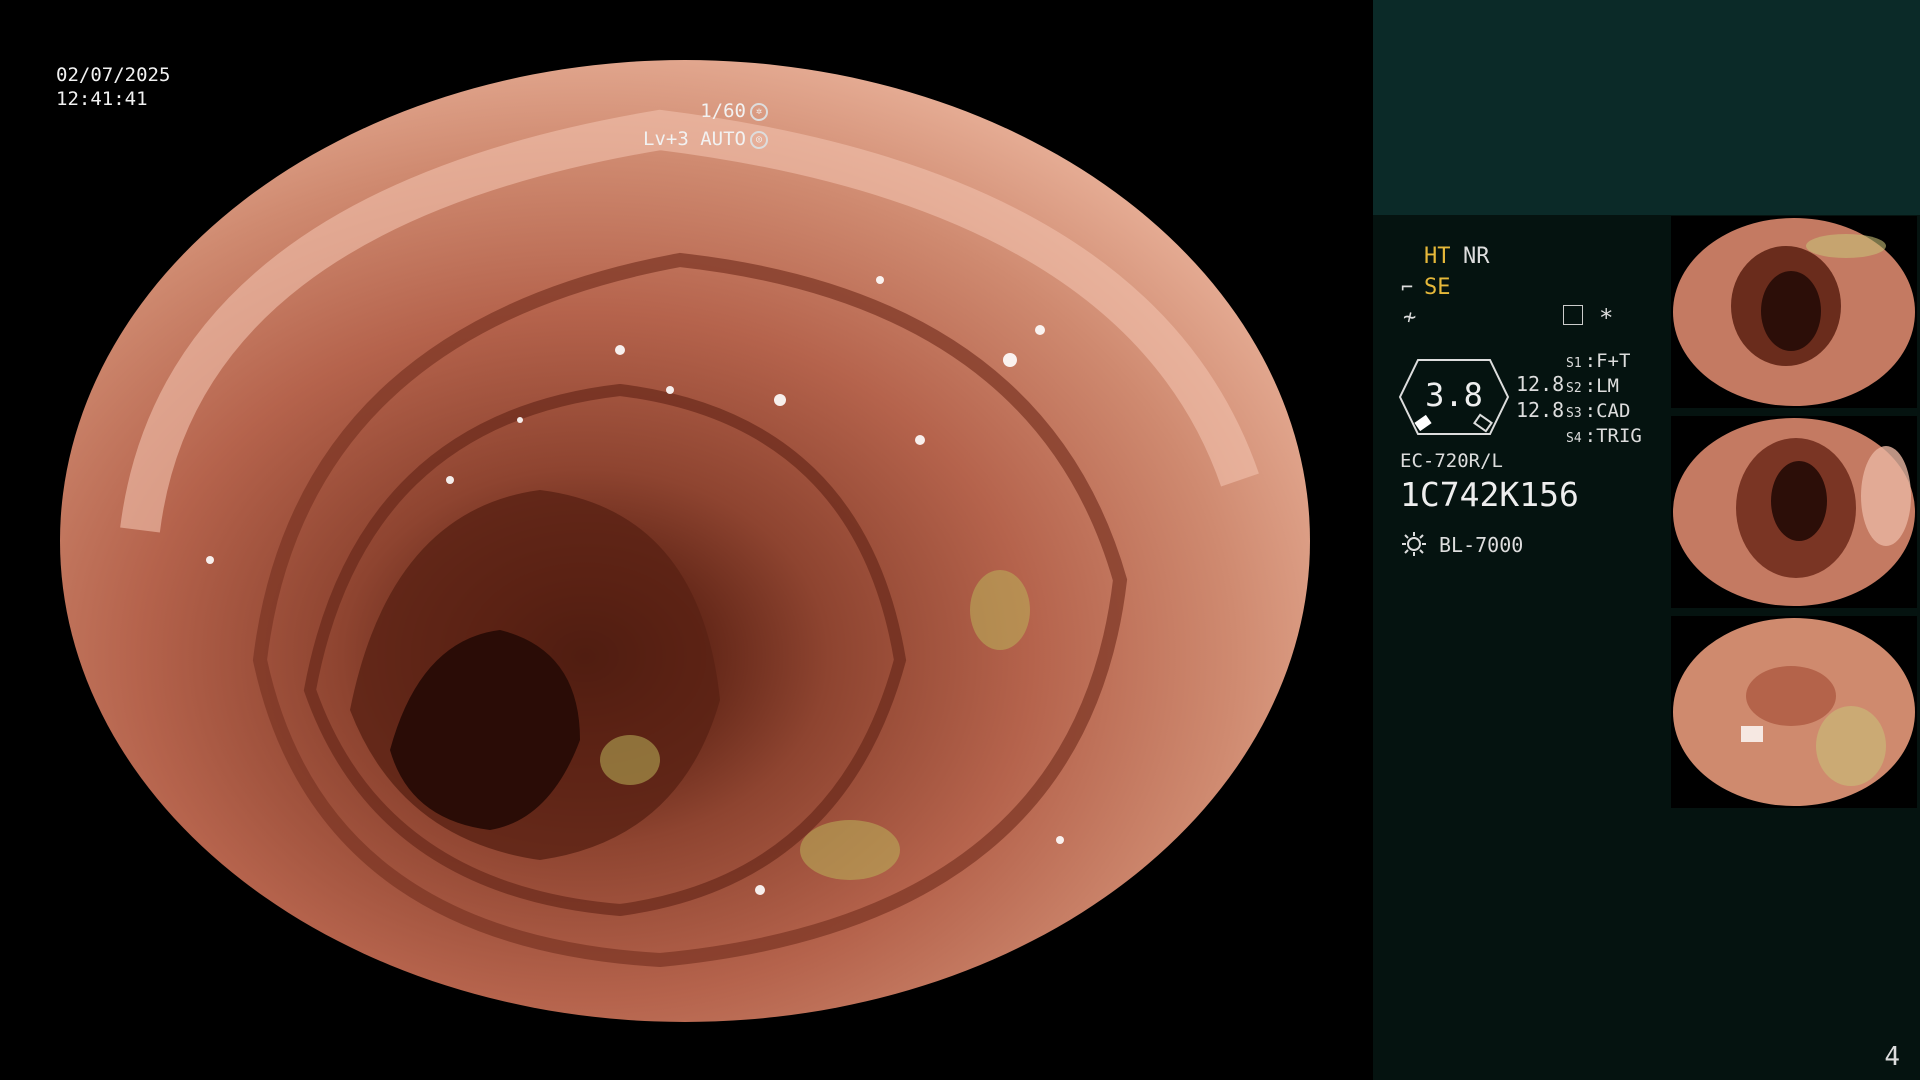  What do you see at coordinates (1540, 410) in the screenshot?
I see `gauge-side-value-2: 12.8` at bounding box center [1540, 410].